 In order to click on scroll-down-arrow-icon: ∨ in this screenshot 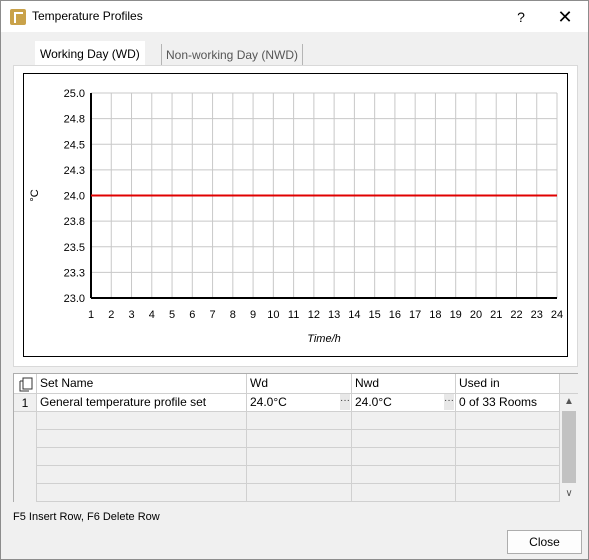, I will do `click(569, 494)`.